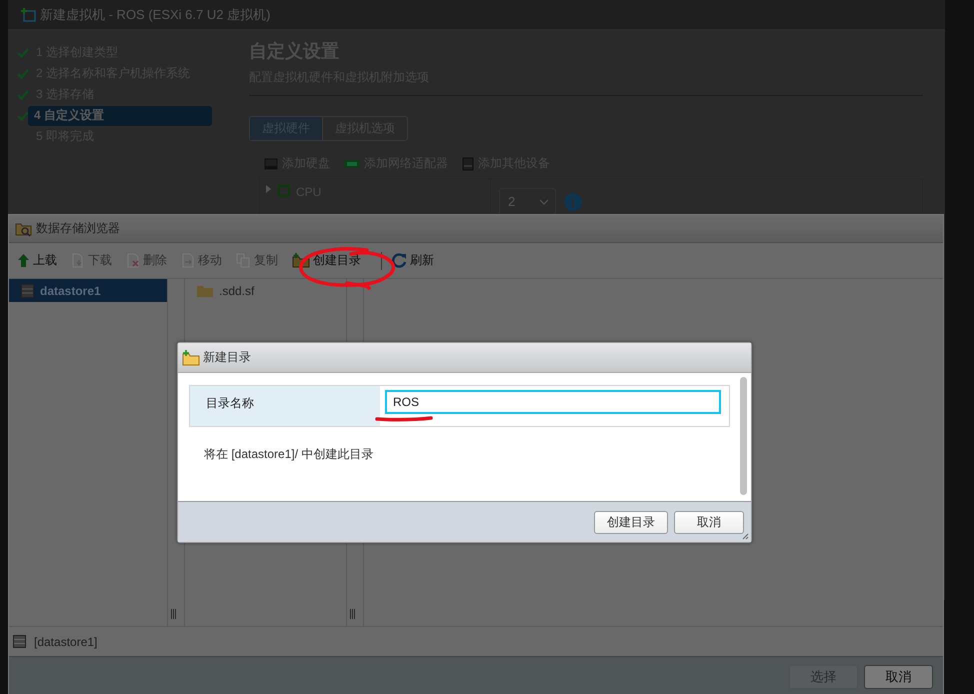  Describe the element at coordinates (78, 228) in the screenshot. I see `window-title: 数据存储浏览器` at that location.